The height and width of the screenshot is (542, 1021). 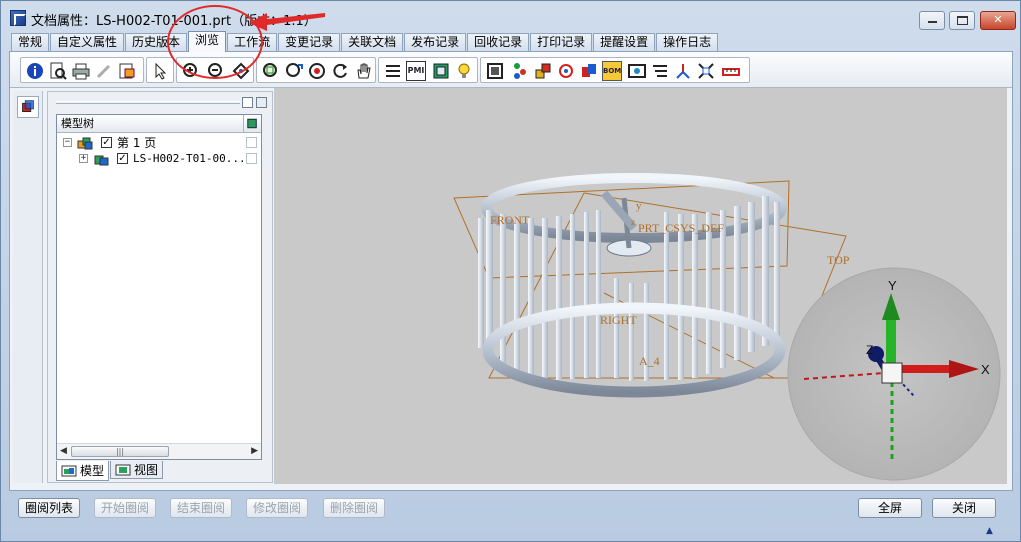 What do you see at coordinates (317, 71) in the screenshot?
I see `target-icon` at bounding box center [317, 71].